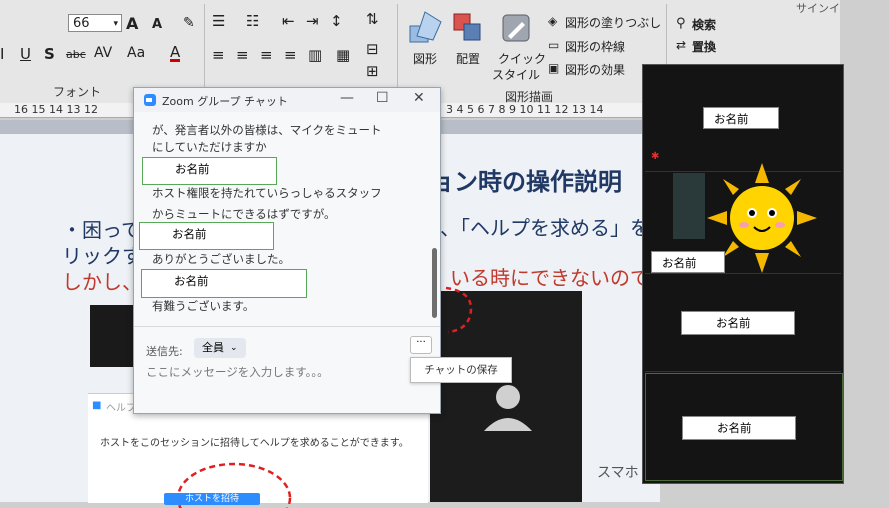  Describe the element at coordinates (266, 55) in the screenshot. I see `align-right-icon: ≡` at that location.